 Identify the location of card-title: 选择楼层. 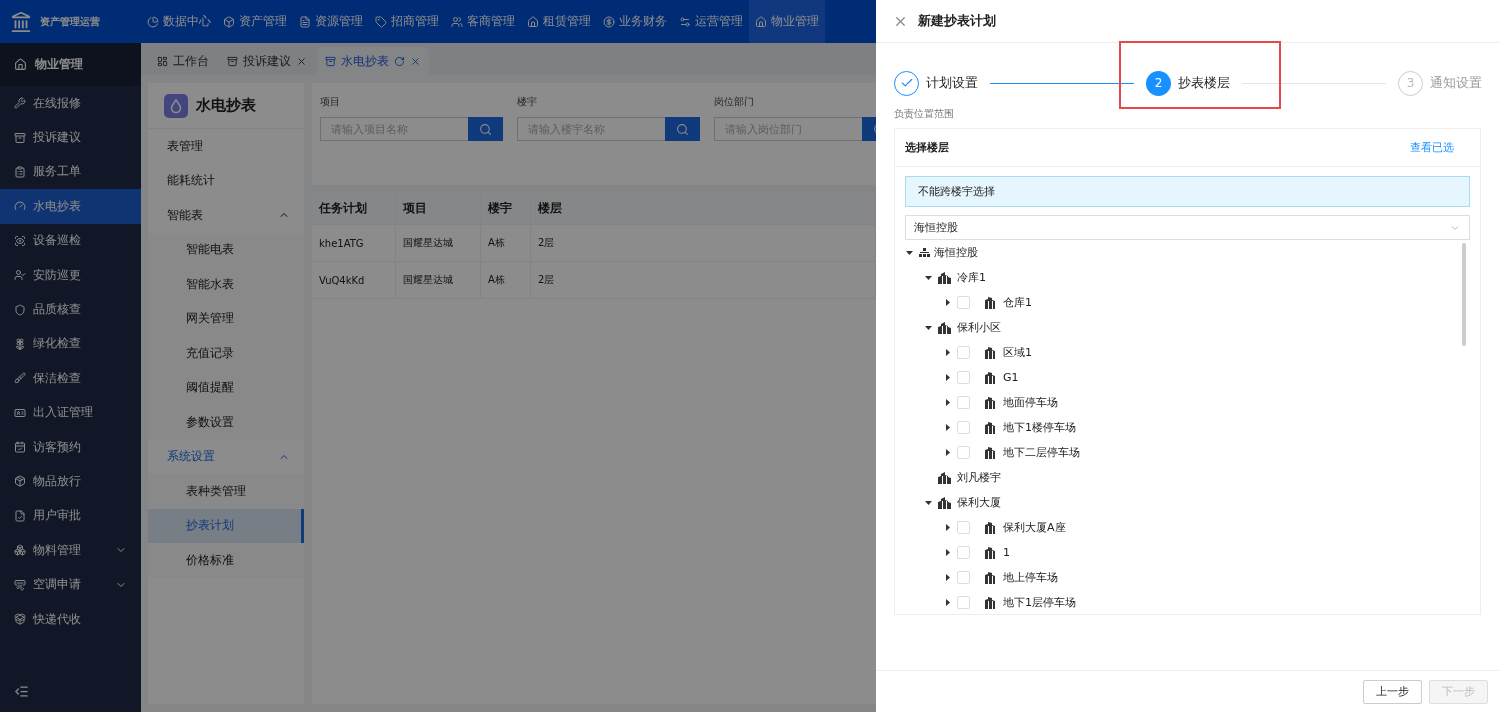
(927, 147).